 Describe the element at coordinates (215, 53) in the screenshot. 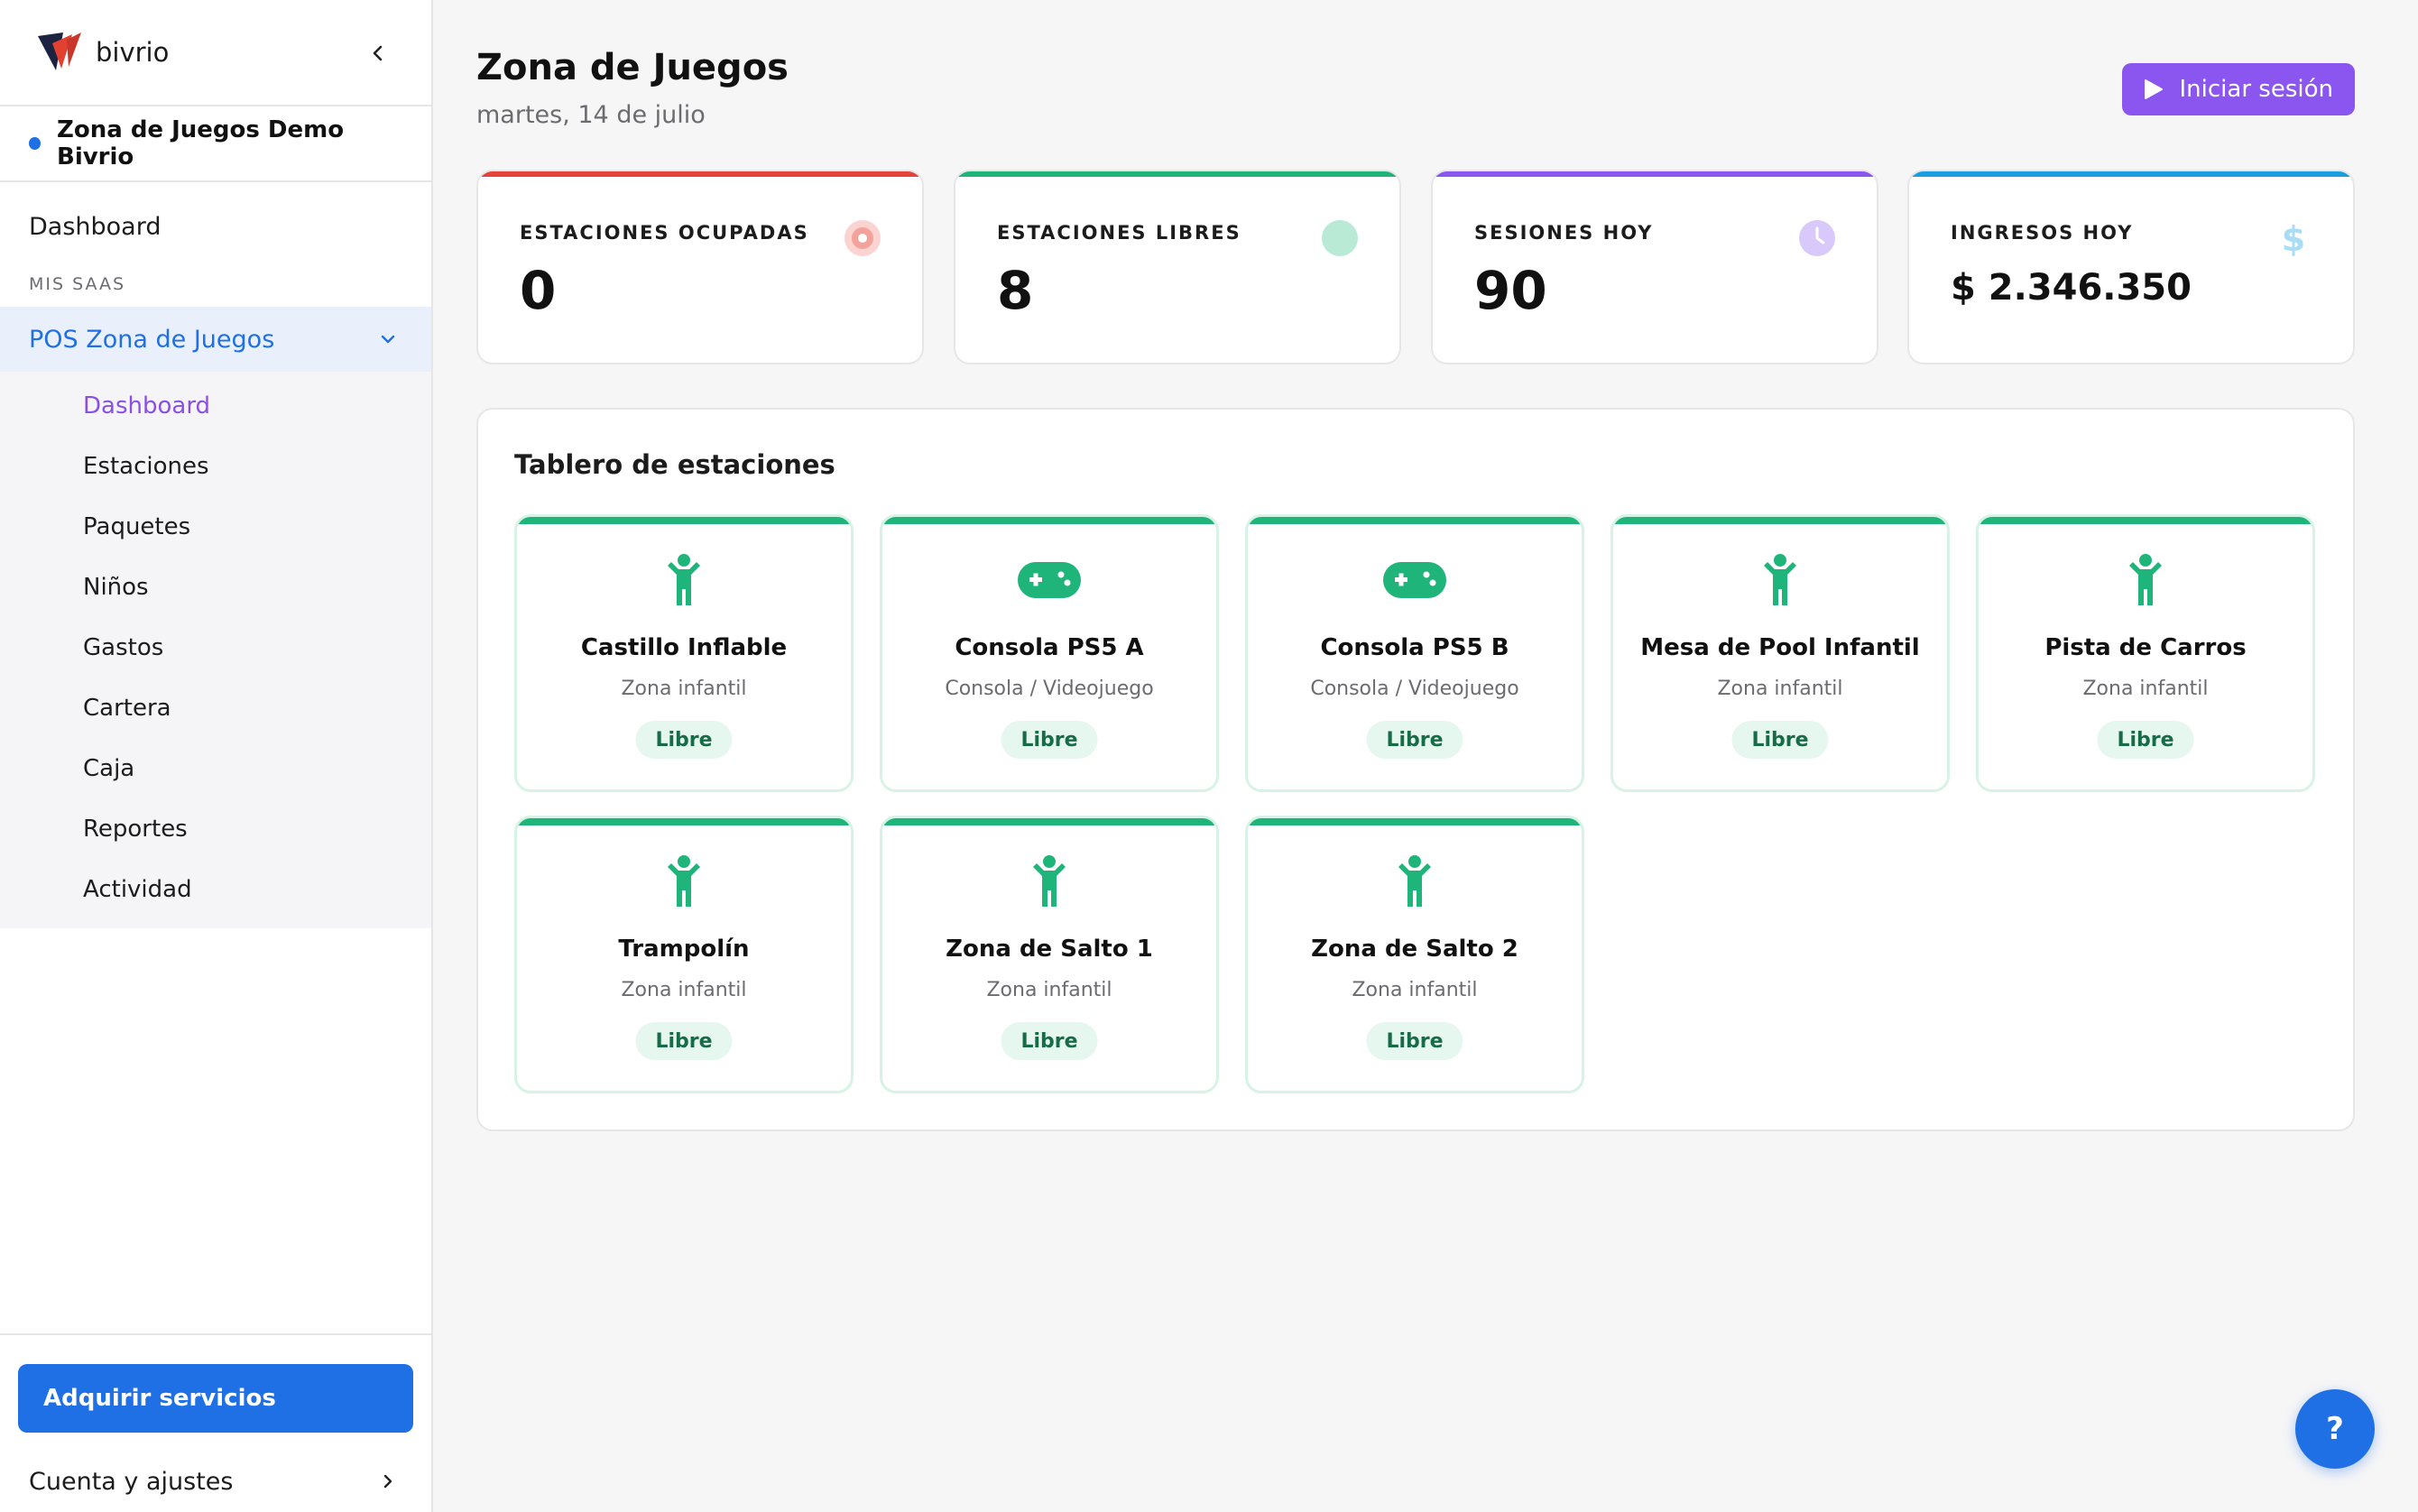

I see `brand-header: bivrio` at that location.